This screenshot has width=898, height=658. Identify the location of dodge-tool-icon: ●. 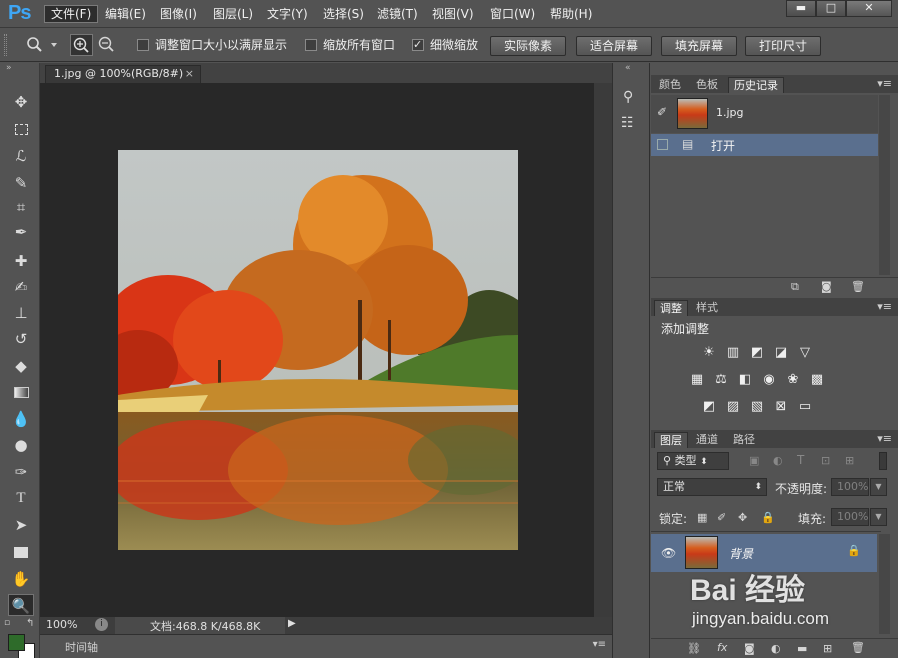
(21, 445).